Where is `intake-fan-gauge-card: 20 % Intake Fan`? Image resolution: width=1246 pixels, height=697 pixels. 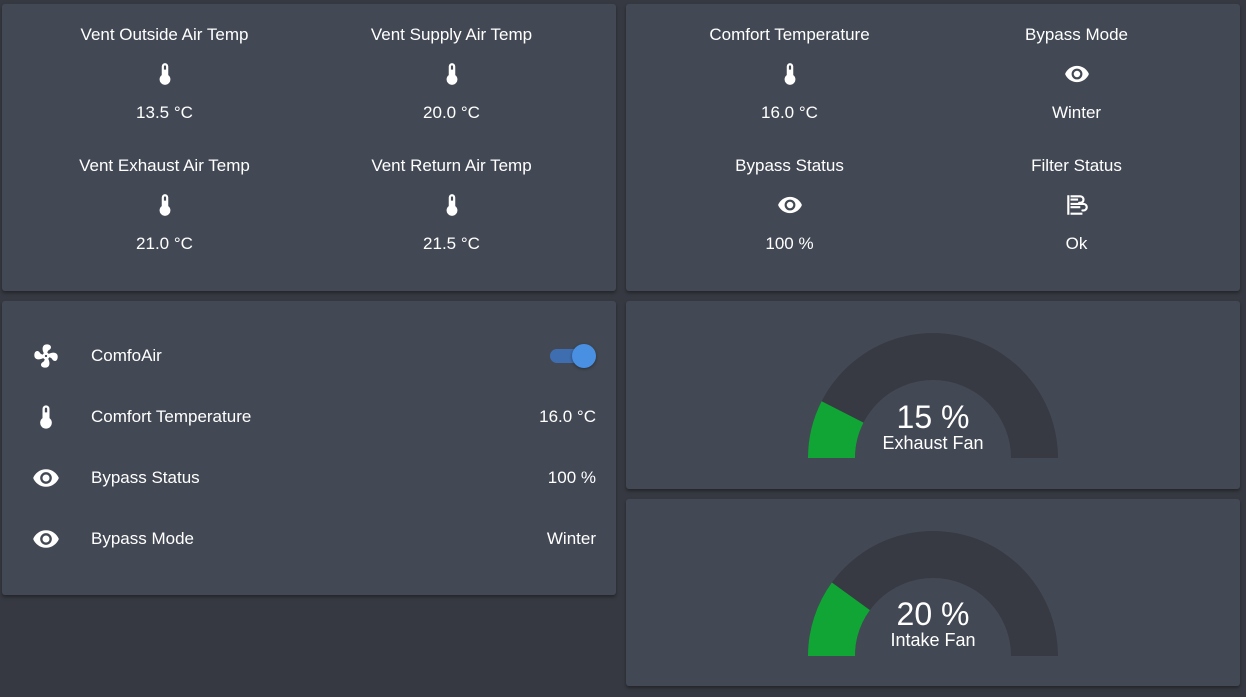
intake-fan-gauge-card: 20 % Intake Fan is located at coordinates (933, 592).